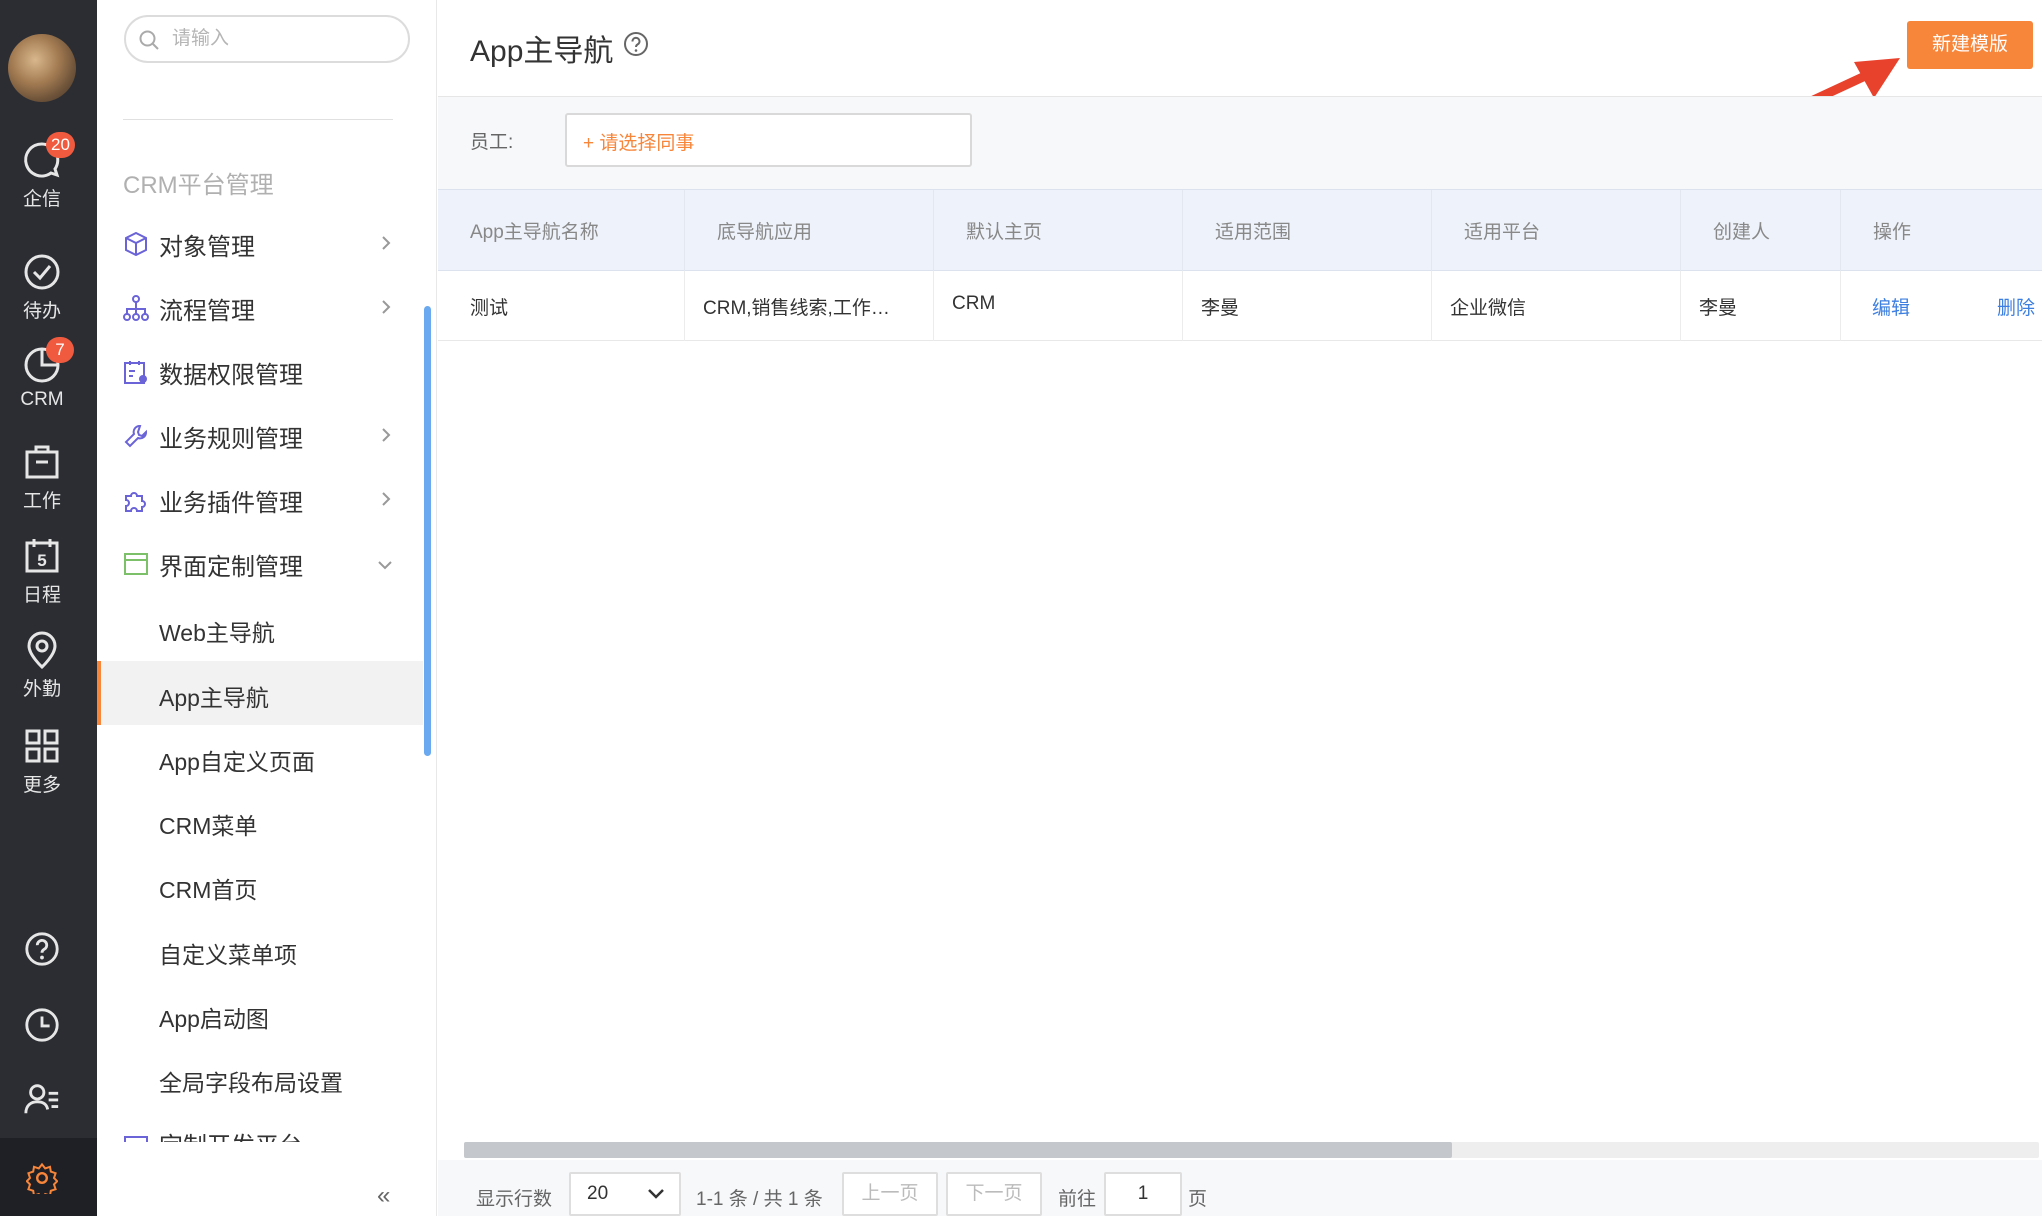 The image size is (2042, 1216). What do you see at coordinates (135, 372) in the screenshot?
I see `data-permission-icon` at bounding box center [135, 372].